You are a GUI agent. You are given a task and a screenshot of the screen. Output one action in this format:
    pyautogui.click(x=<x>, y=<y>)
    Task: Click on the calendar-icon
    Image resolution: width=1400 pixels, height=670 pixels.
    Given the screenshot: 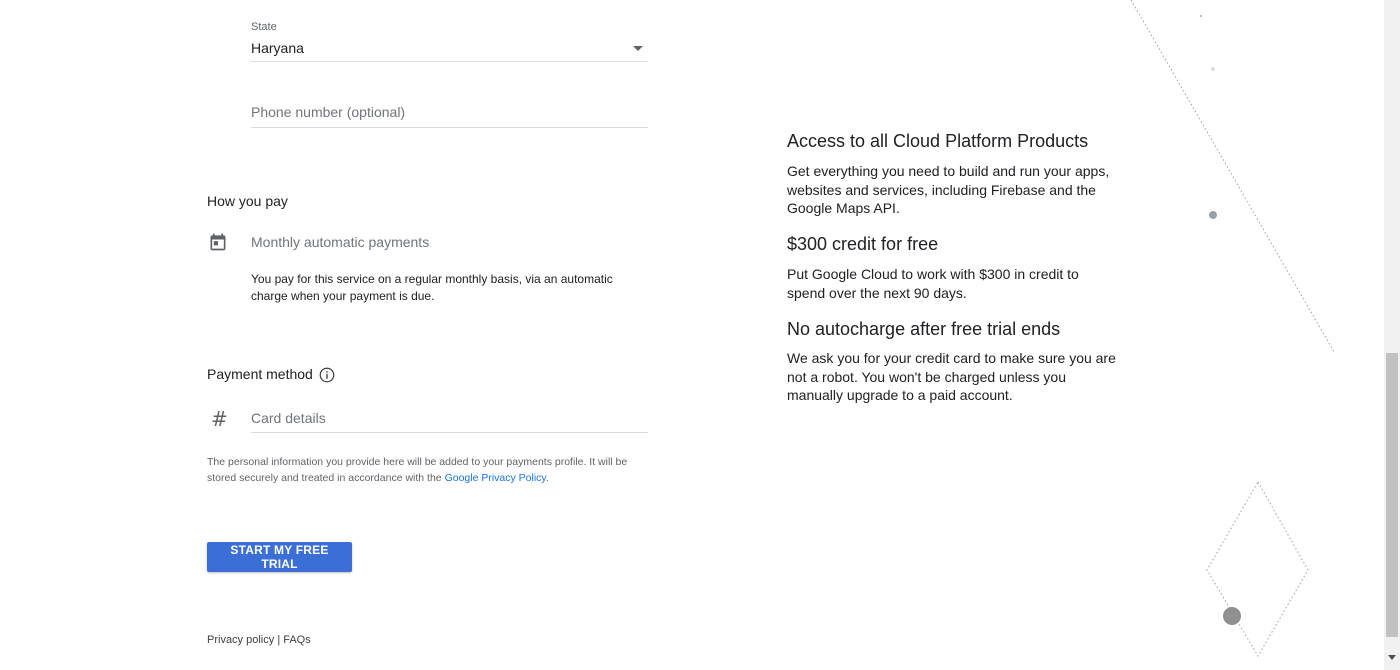 What is the action you would take?
    pyautogui.click(x=218, y=242)
    